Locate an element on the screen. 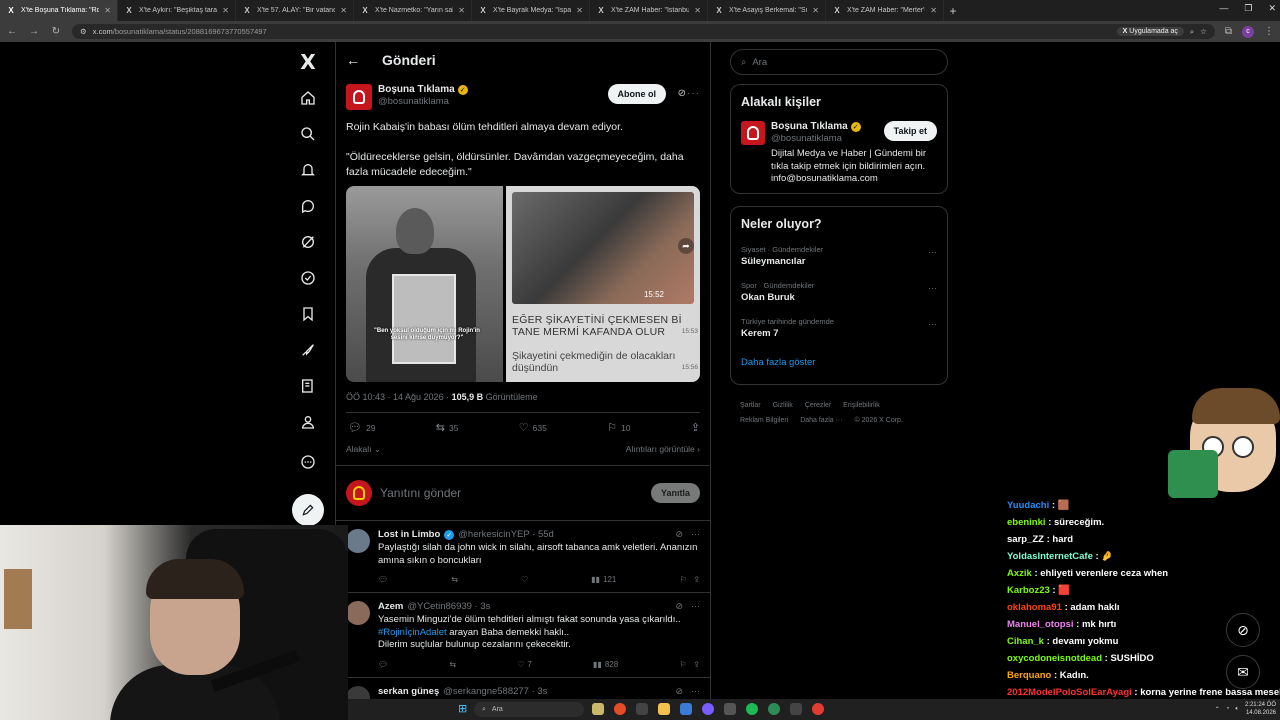  forward-icon: → is located at coordinates (34, 31).